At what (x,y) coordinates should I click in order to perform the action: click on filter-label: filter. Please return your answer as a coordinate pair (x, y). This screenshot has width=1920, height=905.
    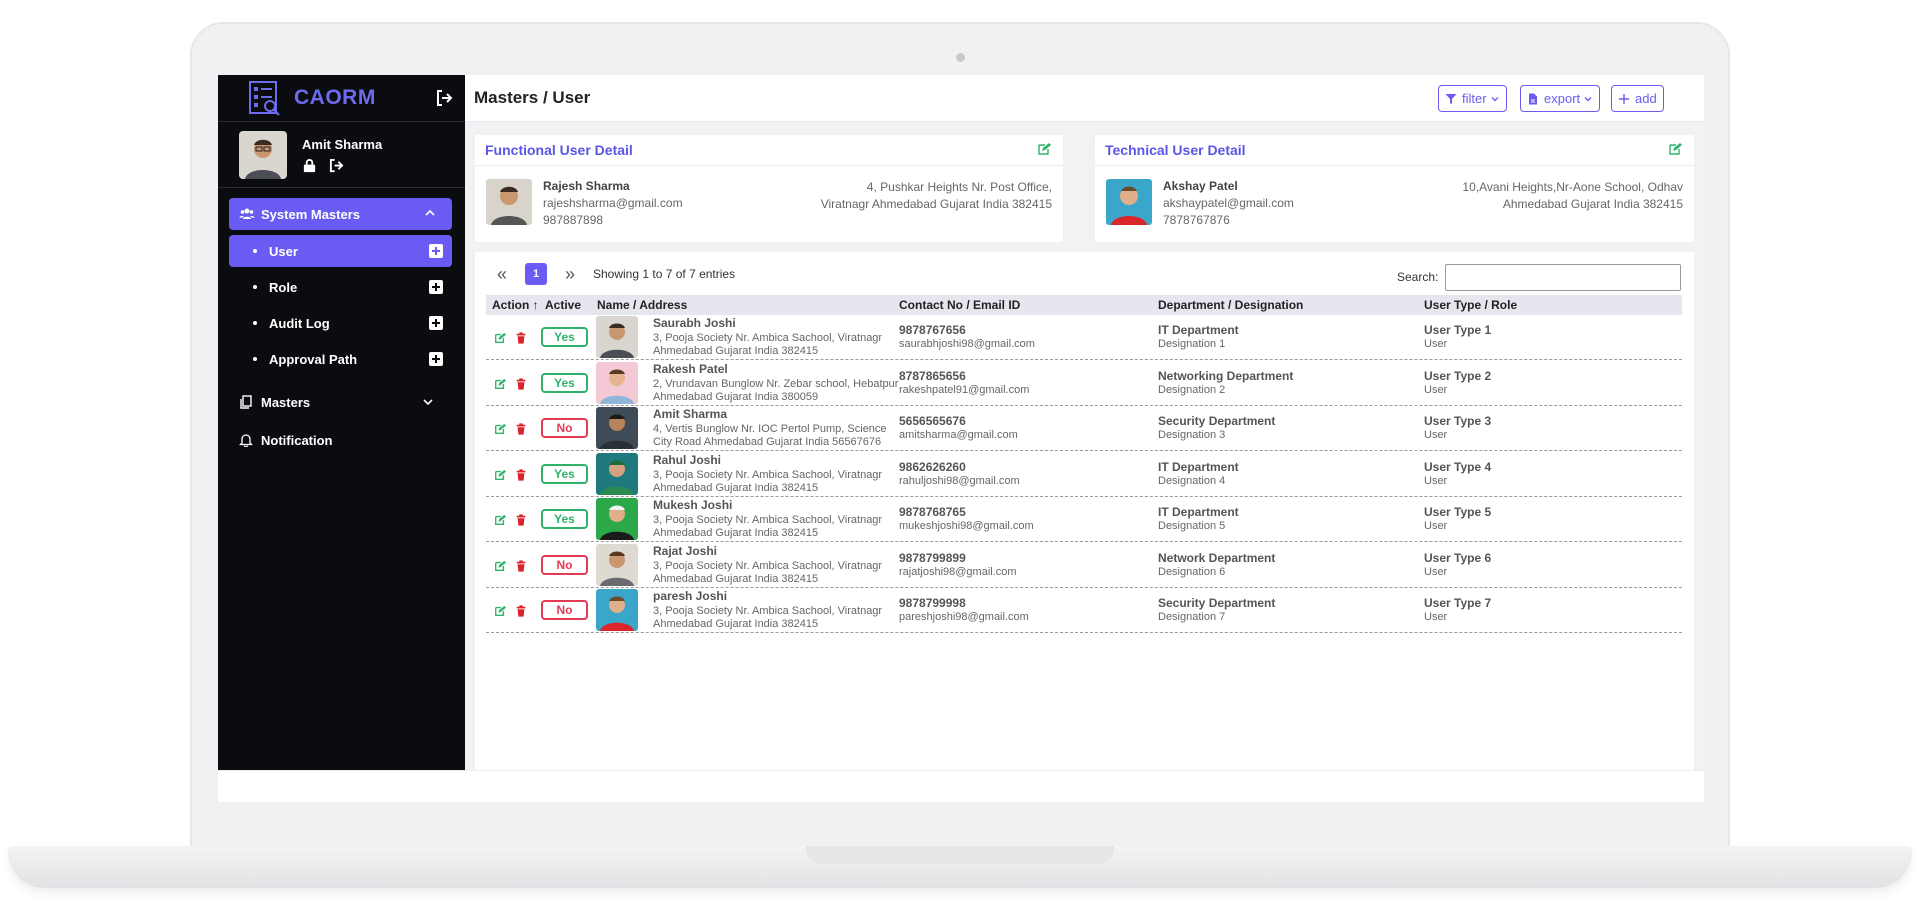
    Looking at the image, I should click on (1474, 98).